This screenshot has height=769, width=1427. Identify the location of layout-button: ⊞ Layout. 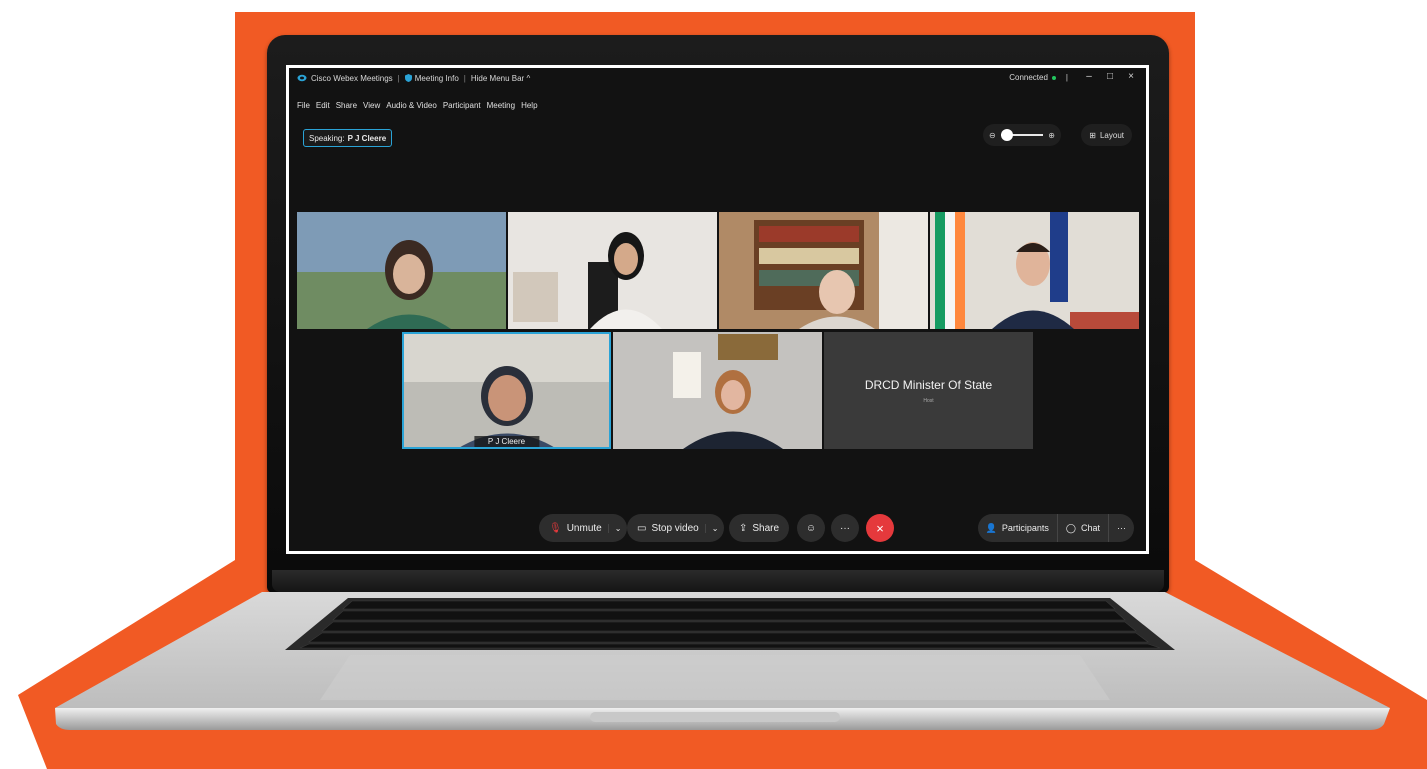
(1106, 135).